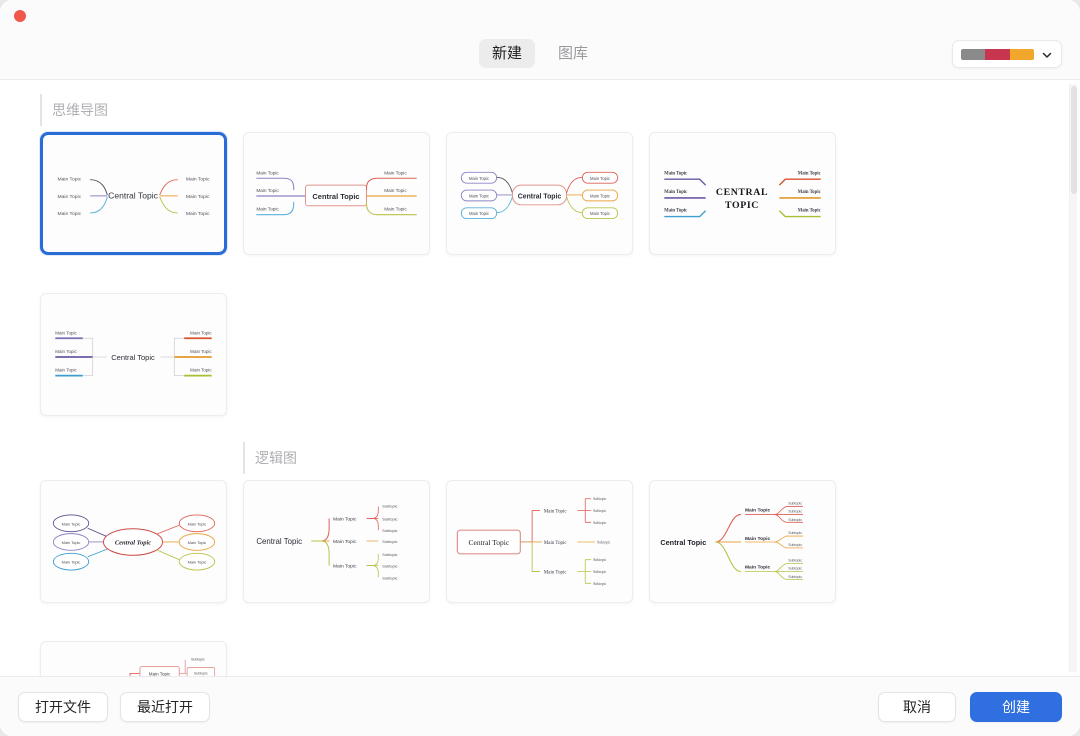 This screenshot has height=736, width=1080. Describe the element at coordinates (540, 706) in the screenshot. I see `dialog-footer: 打开文件 最近打开 取消 创建` at that location.